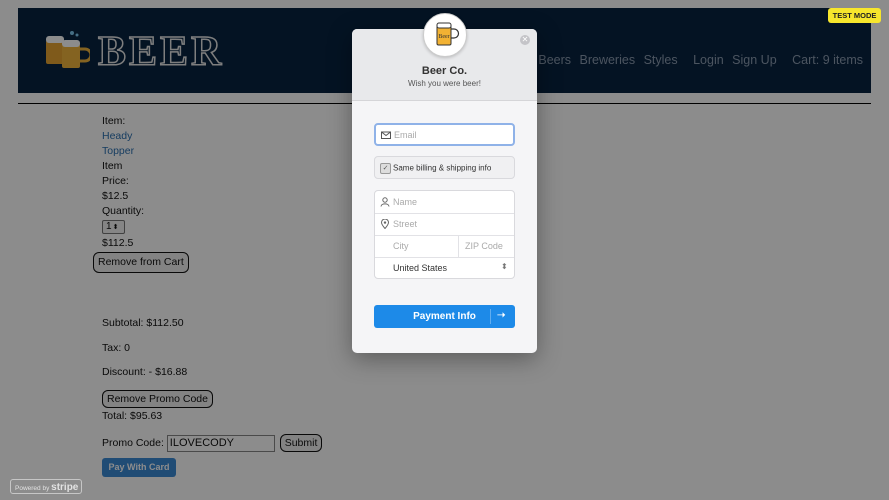  I want to click on country-select: United States ⬍, so click(444, 268).